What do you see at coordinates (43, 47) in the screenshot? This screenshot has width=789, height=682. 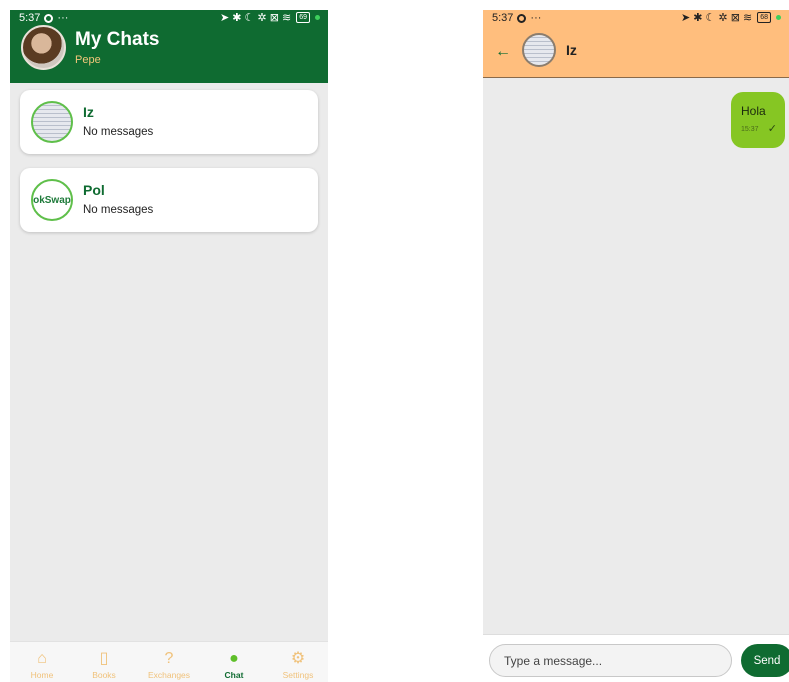 I see `user-avatar` at bounding box center [43, 47].